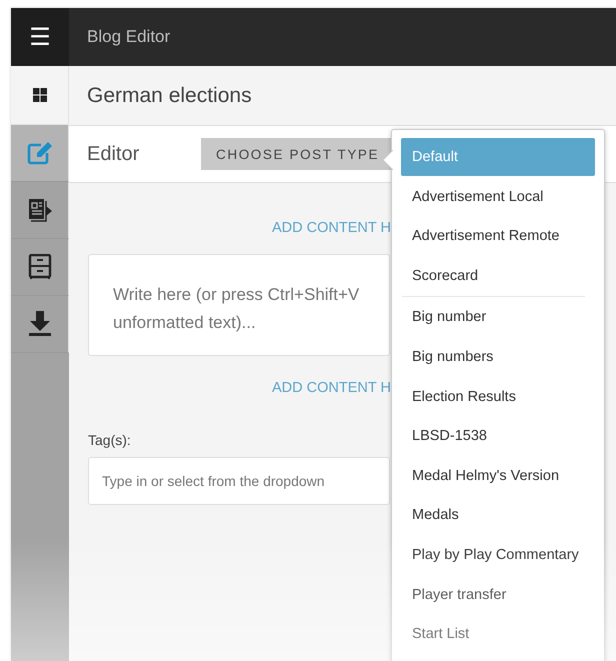  Describe the element at coordinates (39, 153) in the screenshot. I see `edit-icon` at that location.